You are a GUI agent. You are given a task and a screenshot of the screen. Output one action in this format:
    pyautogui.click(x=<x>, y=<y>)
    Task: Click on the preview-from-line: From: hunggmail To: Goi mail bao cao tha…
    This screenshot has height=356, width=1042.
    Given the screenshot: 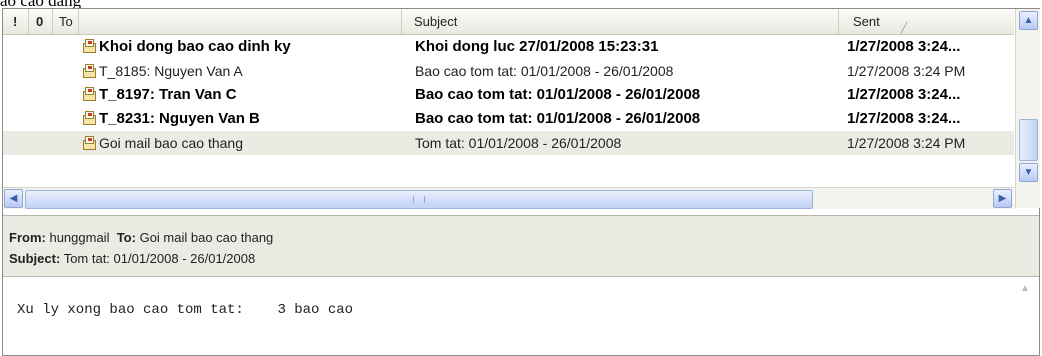 What is the action you would take?
    pyautogui.click(x=141, y=237)
    